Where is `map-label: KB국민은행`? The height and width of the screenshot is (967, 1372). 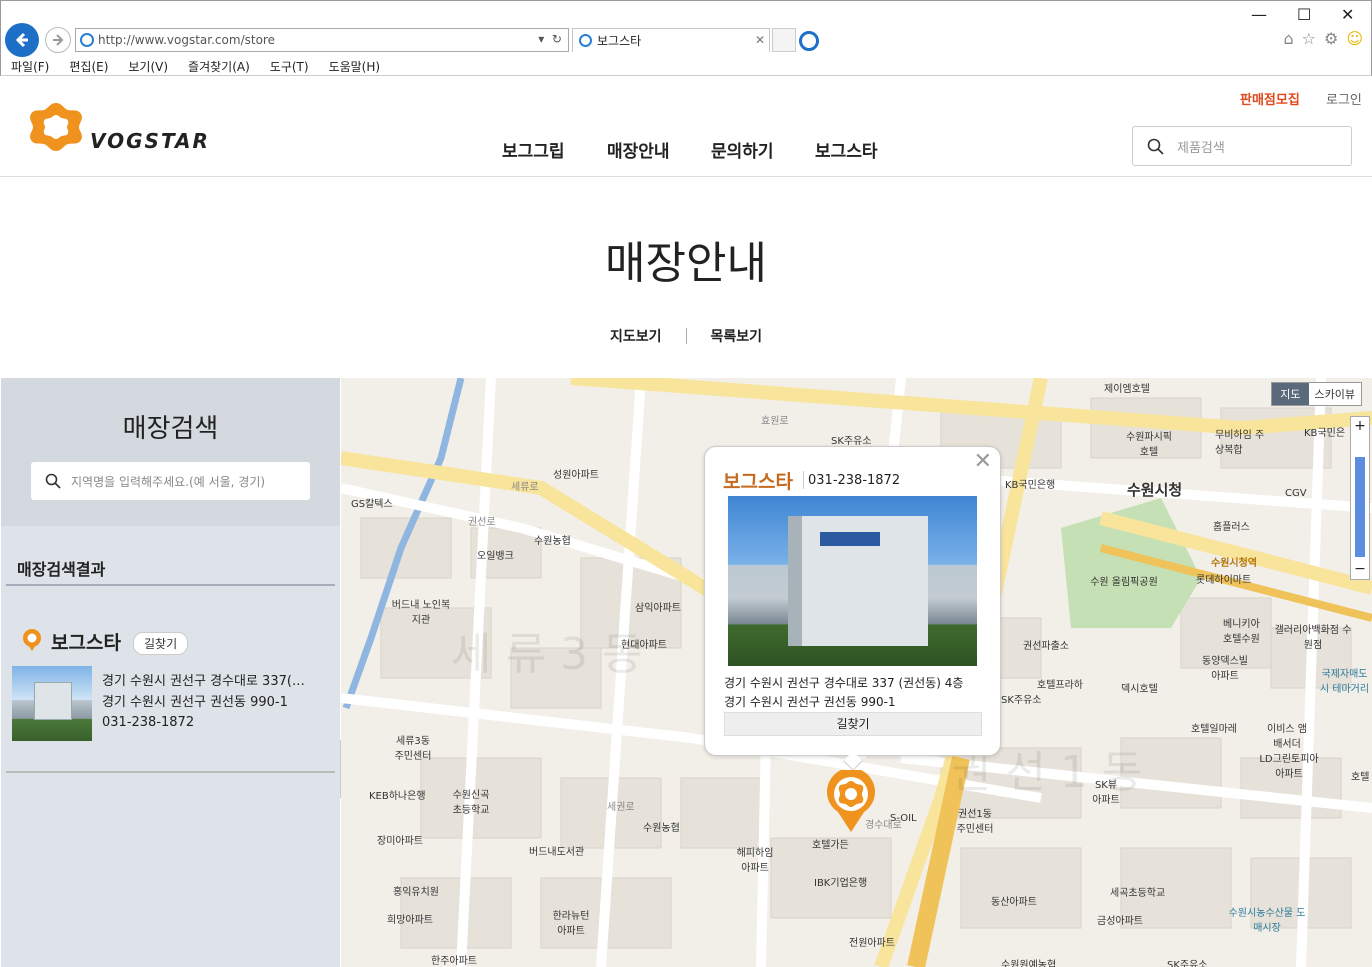
map-label: KB국민은행 is located at coordinates (1030, 483).